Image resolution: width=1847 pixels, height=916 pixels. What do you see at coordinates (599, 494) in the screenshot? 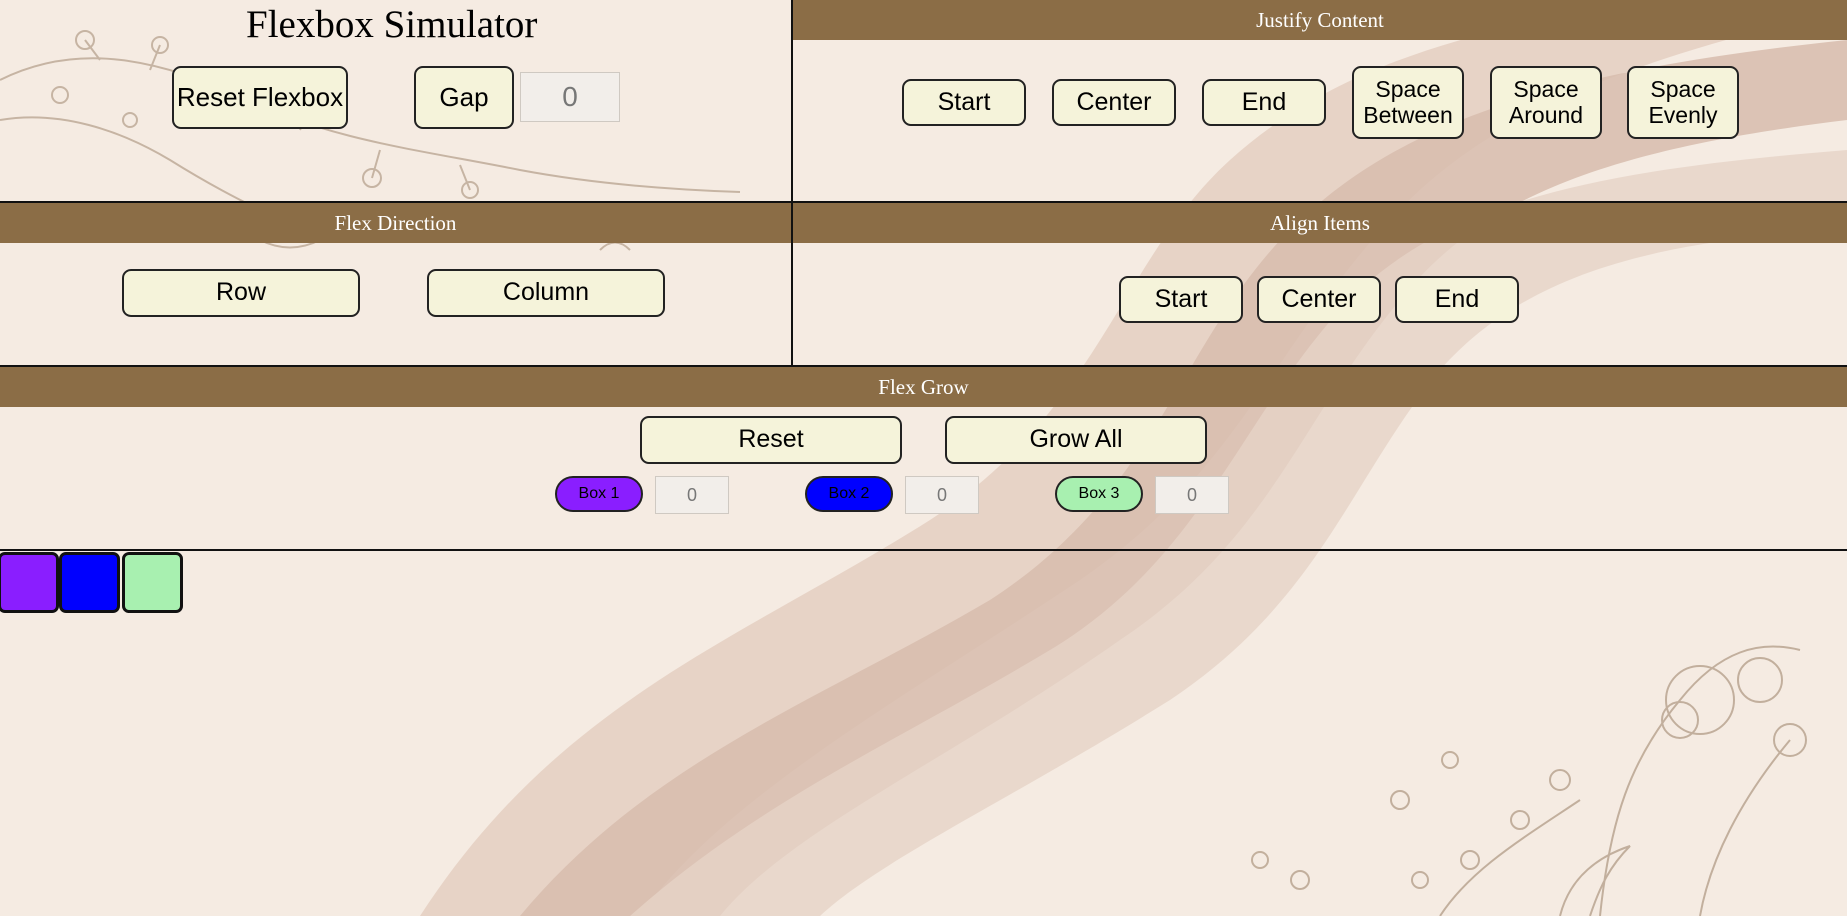
I see `box-1-grow-button: Box 1` at bounding box center [599, 494].